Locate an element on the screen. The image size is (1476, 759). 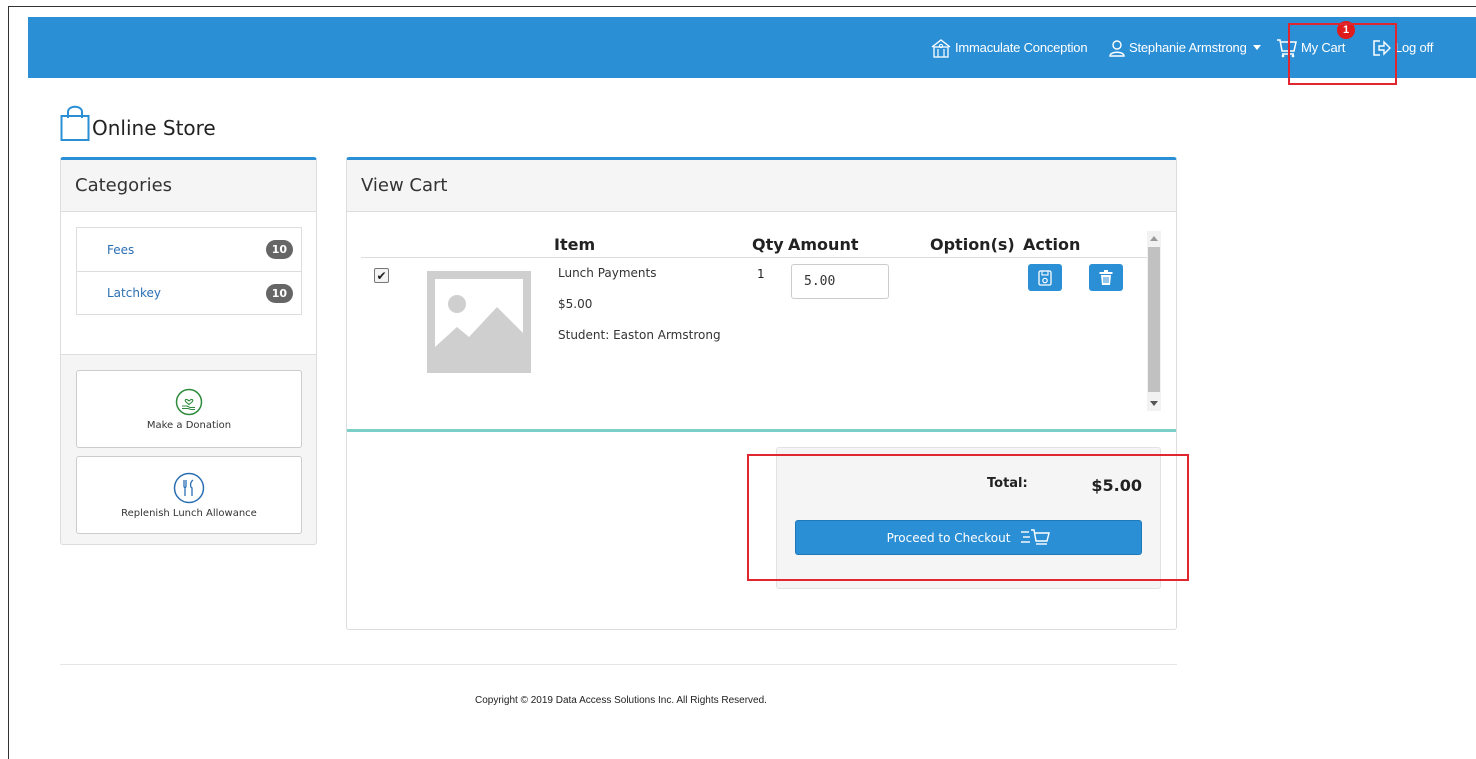
delete-item-button is located at coordinates (1106, 277).